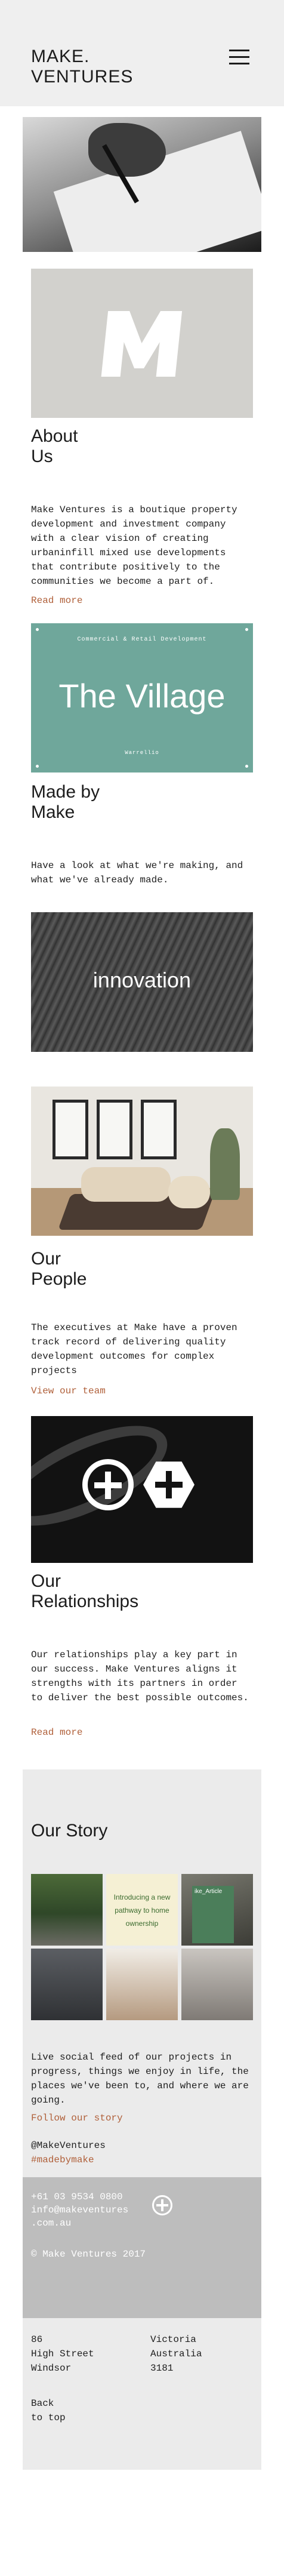  What do you see at coordinates (209, 1891) in the screenshot?
I see `magazine-label: ike_Article` at bounding box center [209, 1891].